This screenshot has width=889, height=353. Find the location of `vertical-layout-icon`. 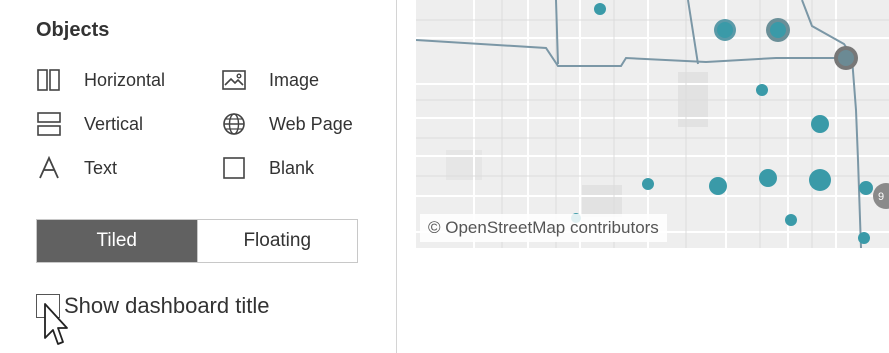

vertical-layout-icon is located at coordinates (49, 124).